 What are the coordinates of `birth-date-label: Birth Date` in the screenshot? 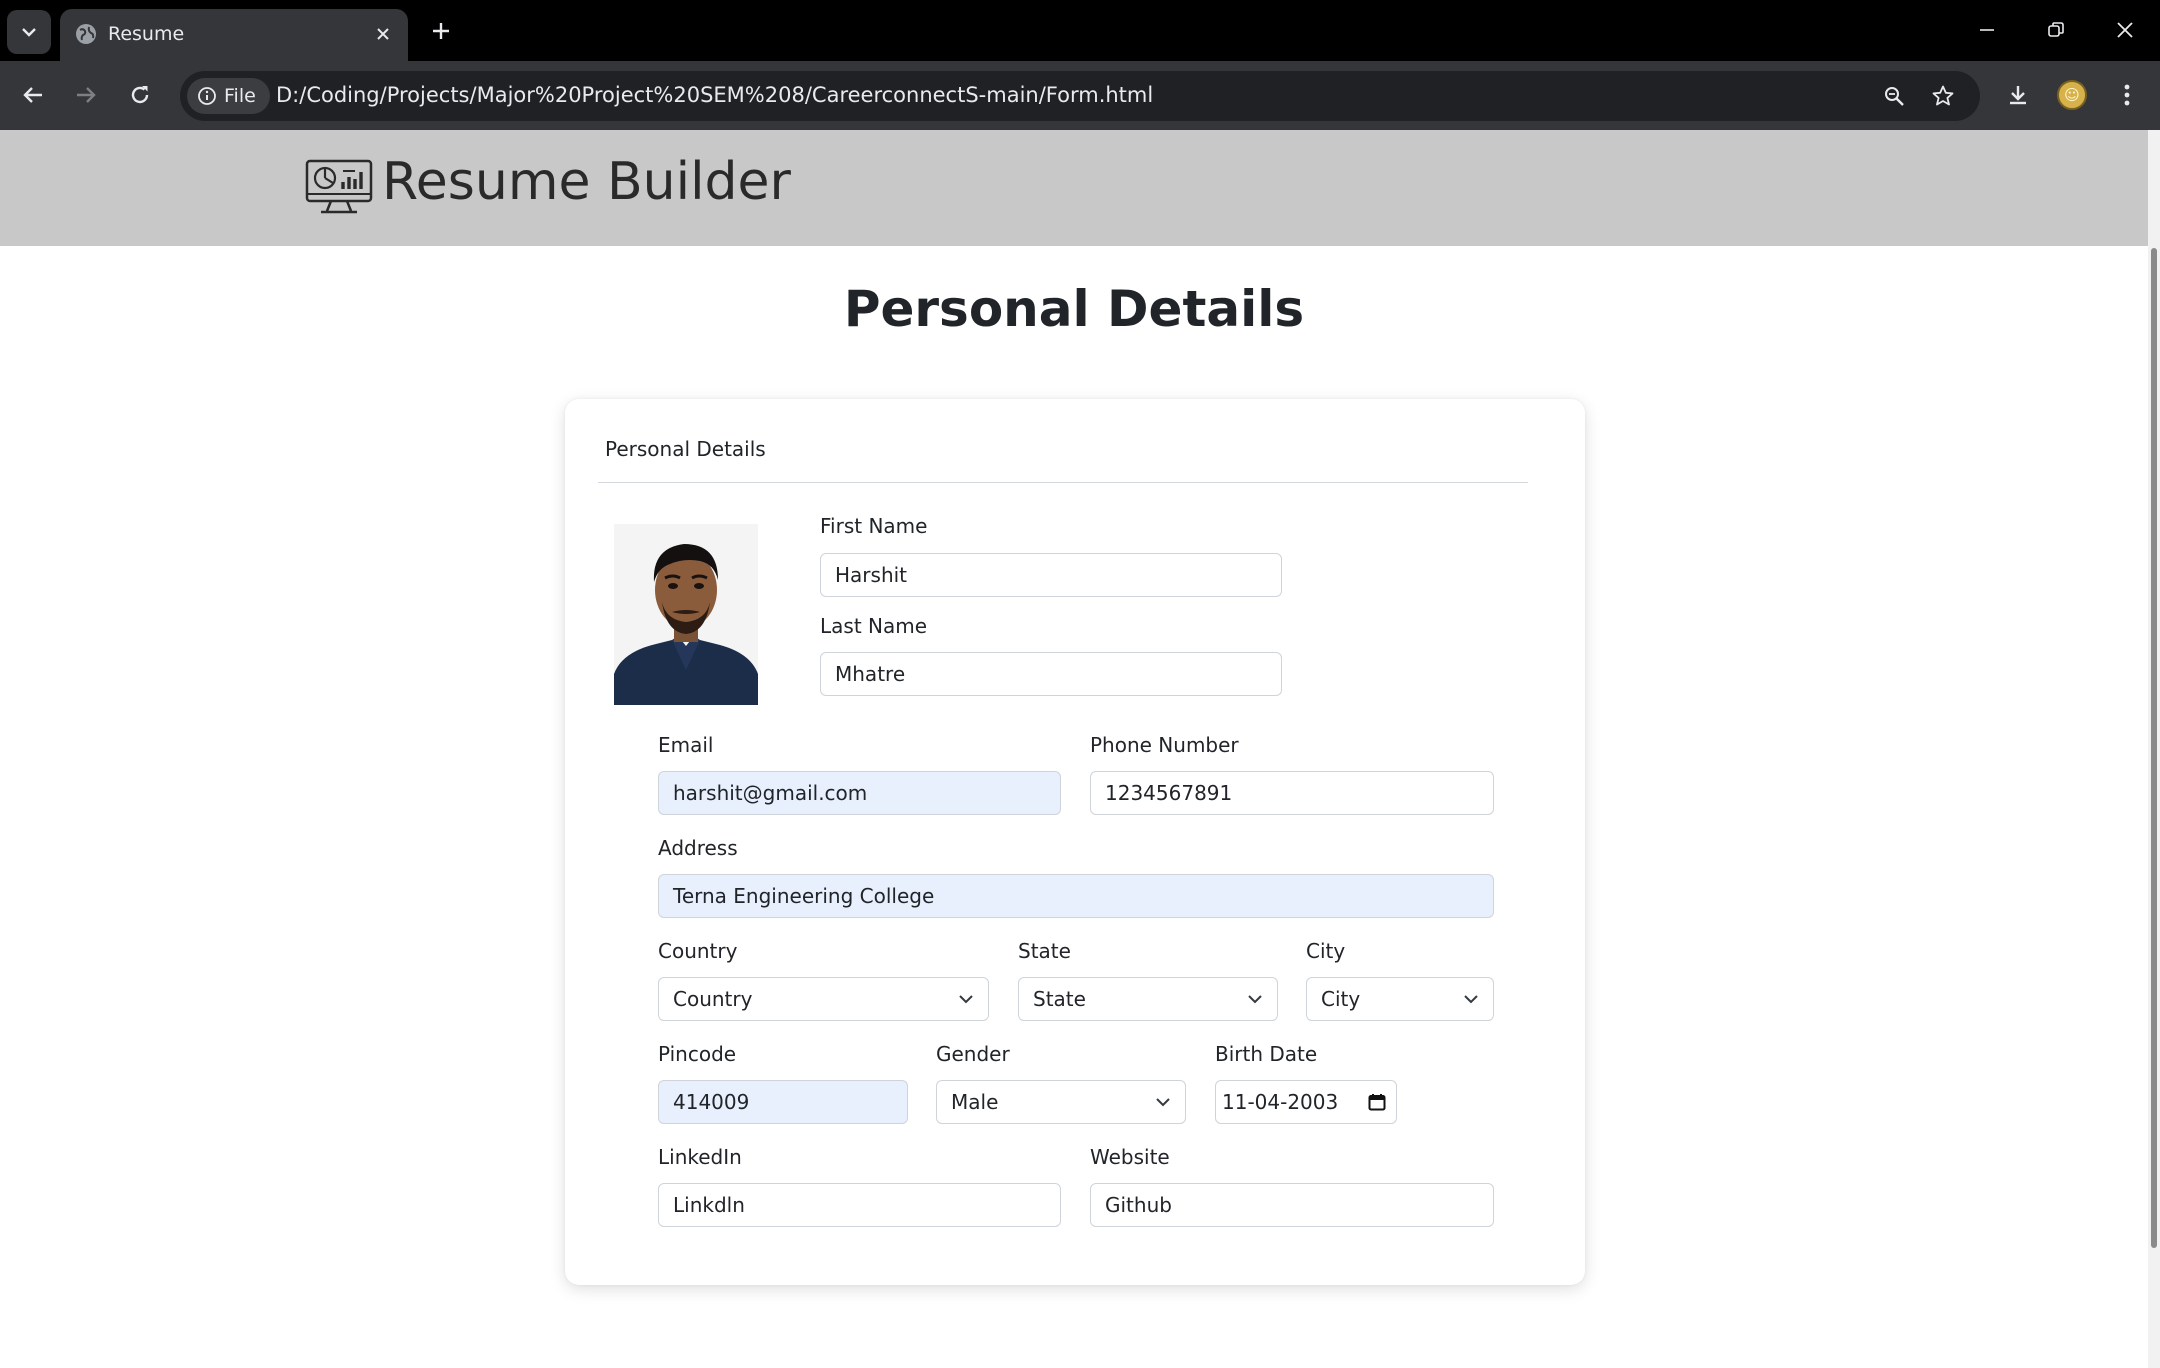 It's located at (1266, 1054).